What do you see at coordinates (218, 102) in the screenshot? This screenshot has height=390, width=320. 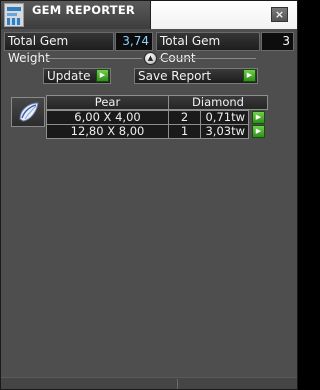 I see `type-header: Diamond` at bounding box center [218, 102].